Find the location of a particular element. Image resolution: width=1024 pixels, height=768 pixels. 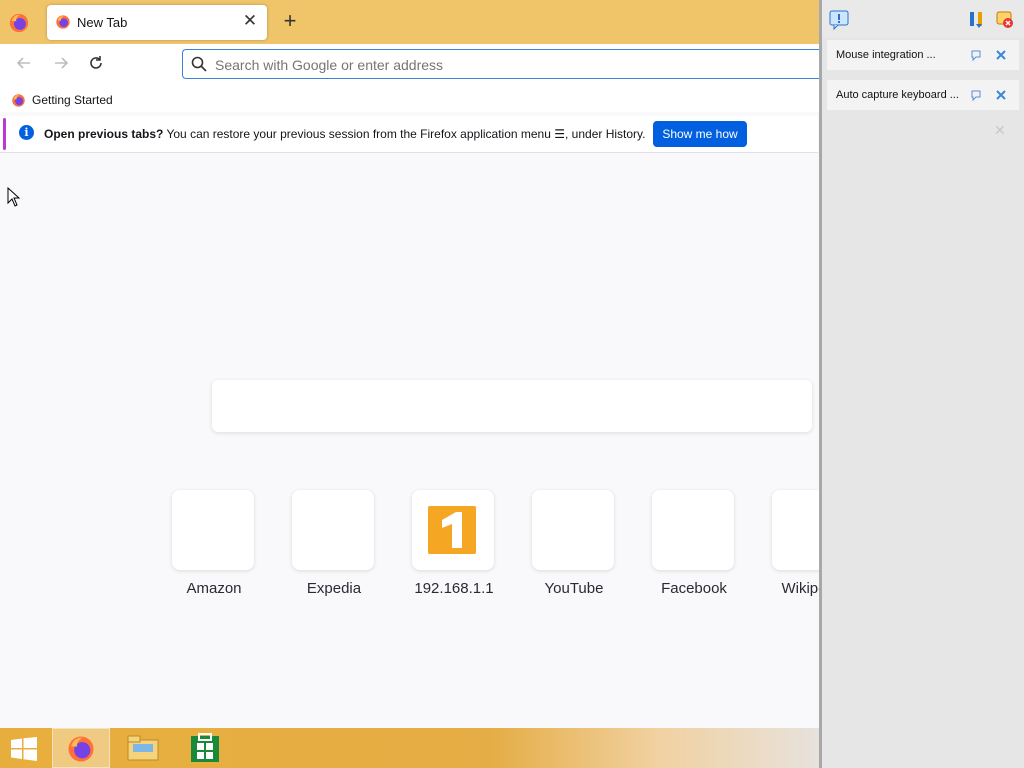

search-icon is located at coordinates (199, 64).